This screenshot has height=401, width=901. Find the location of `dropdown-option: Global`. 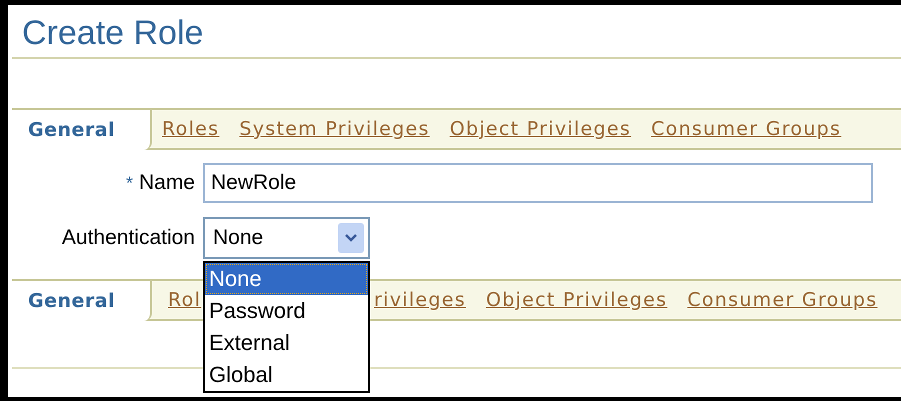

dropdown-option: Global is located at coordinates (286, 375).